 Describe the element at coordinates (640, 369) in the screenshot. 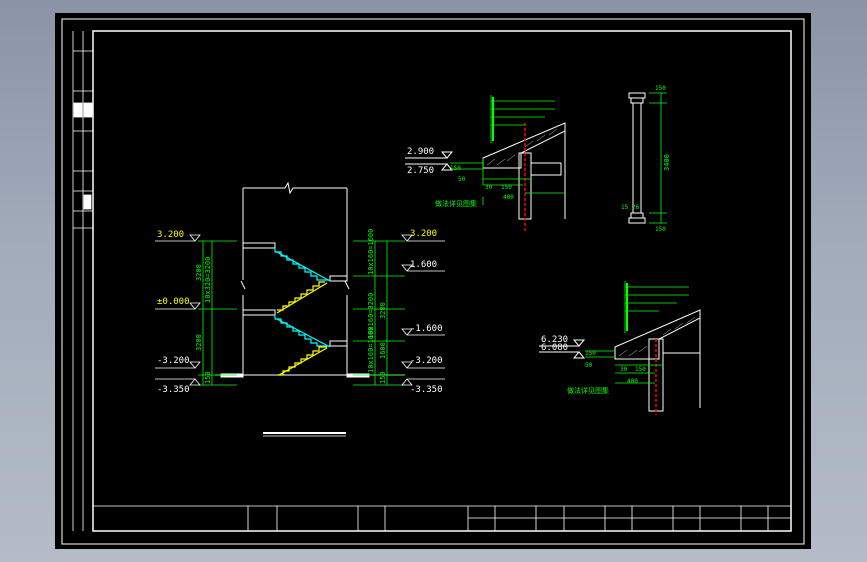

I see `lower-dim-4: 150` at that location.